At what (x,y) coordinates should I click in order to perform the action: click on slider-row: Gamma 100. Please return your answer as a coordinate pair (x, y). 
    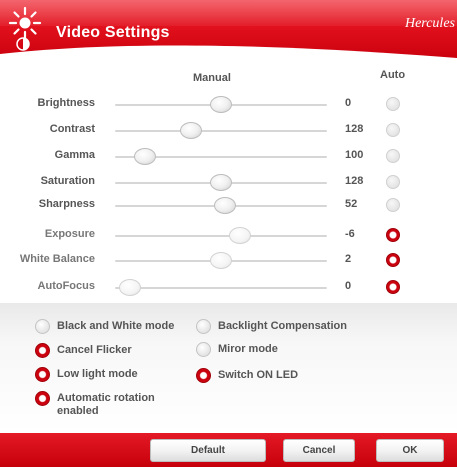
    Looking at the image, I should click on (228, 157).